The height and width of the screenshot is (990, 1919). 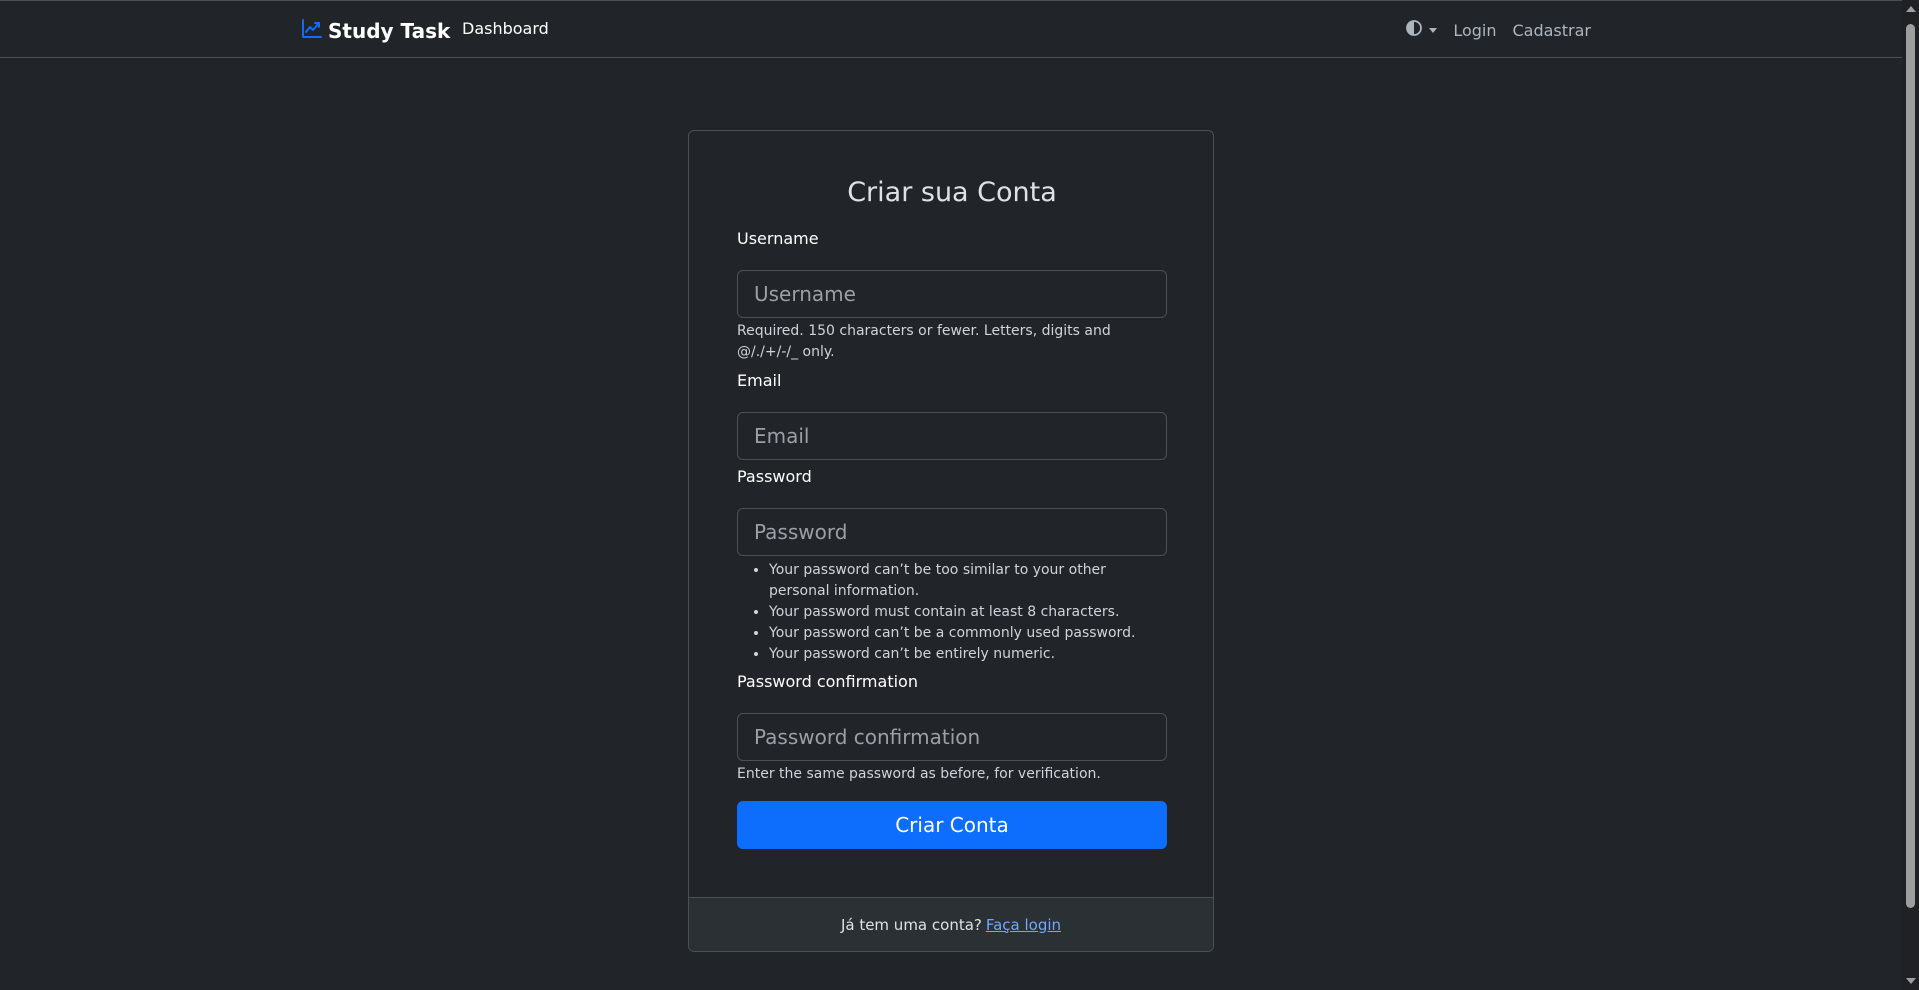 I want to click on top-navbar: Study Task Dashboard Login Cadastrar, so click(x=951, y=29).